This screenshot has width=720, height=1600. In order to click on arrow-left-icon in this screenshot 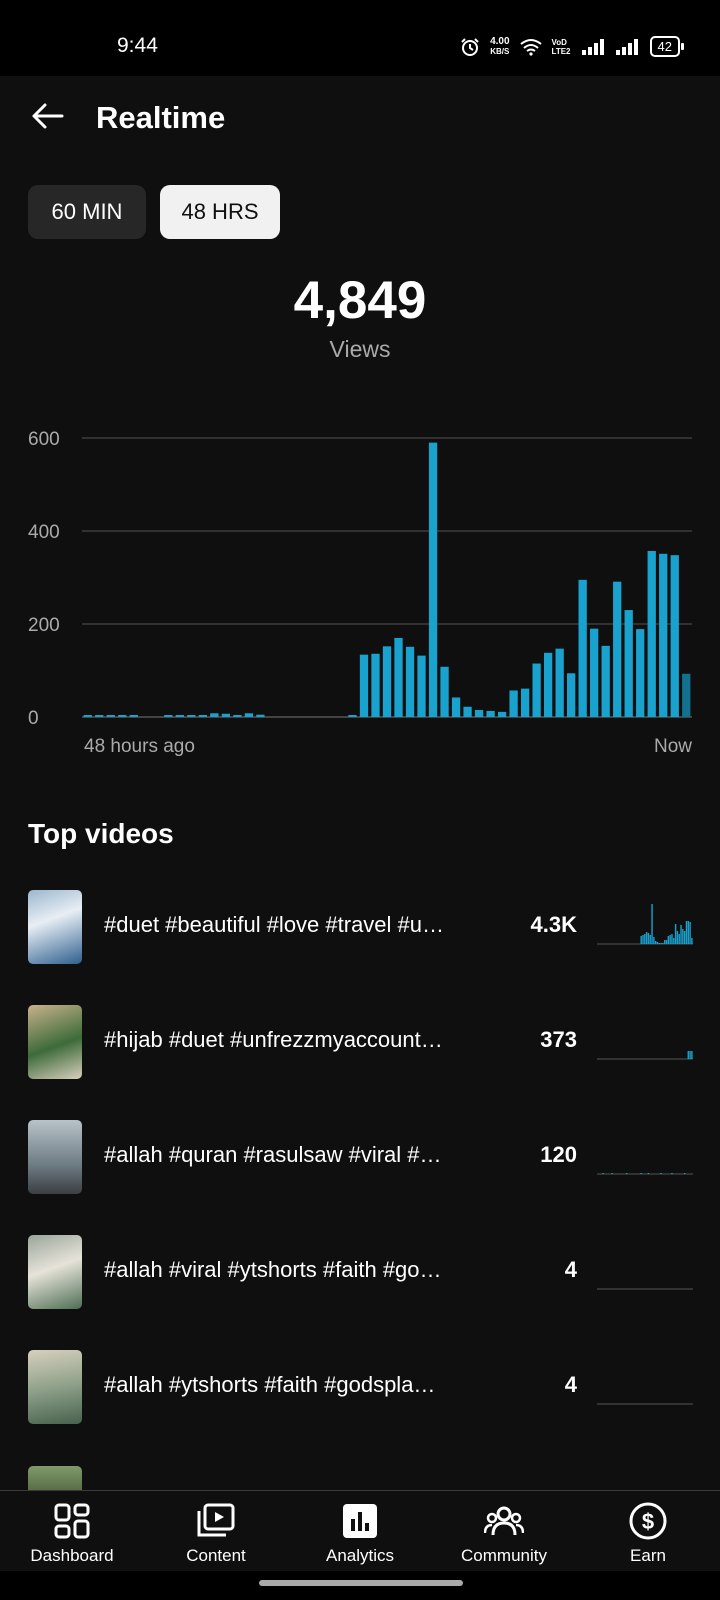, I will do `click(48, 116)`.